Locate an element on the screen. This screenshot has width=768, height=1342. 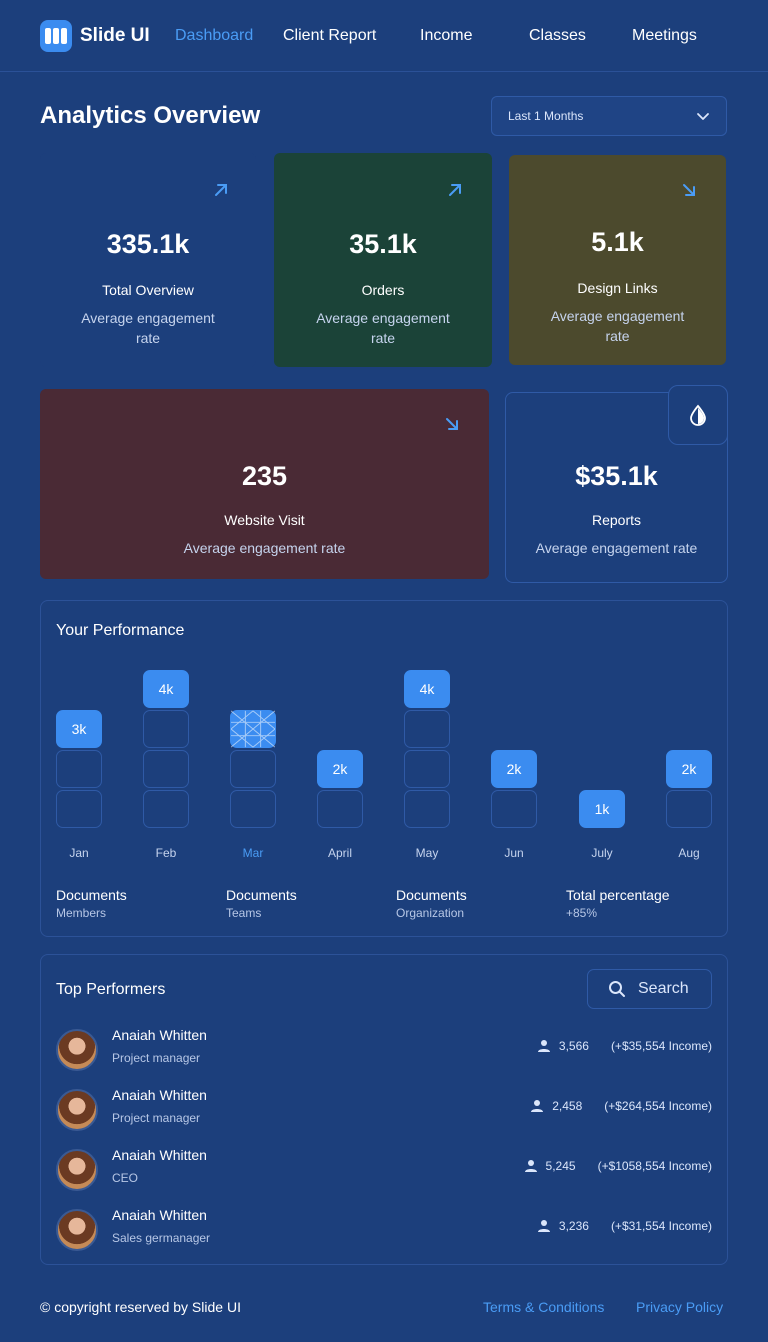
stat-value: $35.1k is located at coordinates (616, 476).